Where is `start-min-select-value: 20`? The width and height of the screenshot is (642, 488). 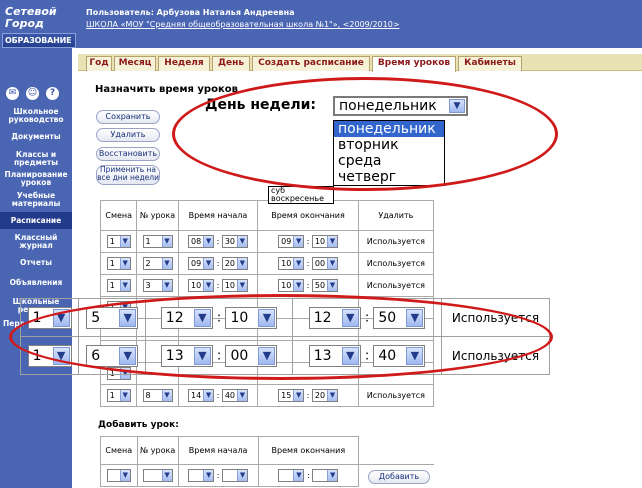
start-min-select-value: 20 is located at coordinates (230, 263).